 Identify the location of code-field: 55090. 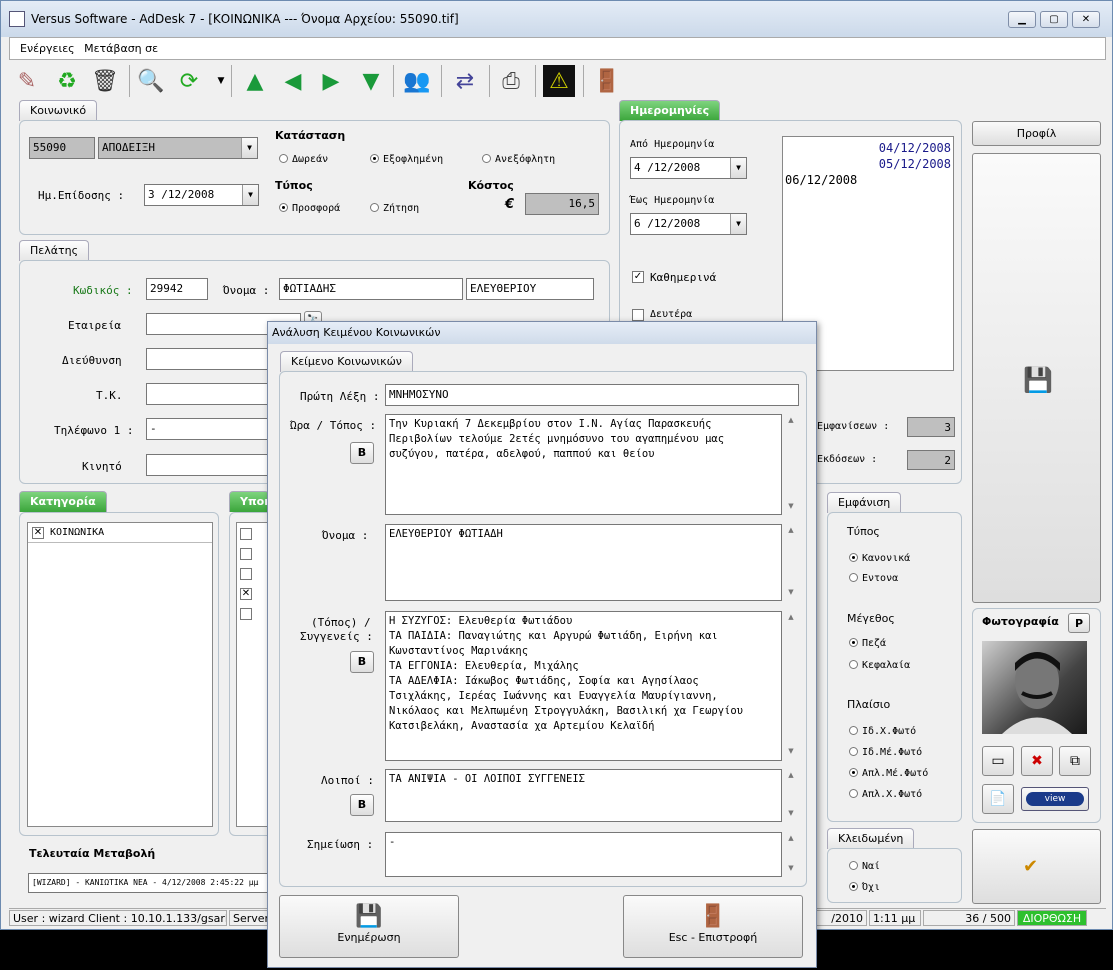
(62, 148).